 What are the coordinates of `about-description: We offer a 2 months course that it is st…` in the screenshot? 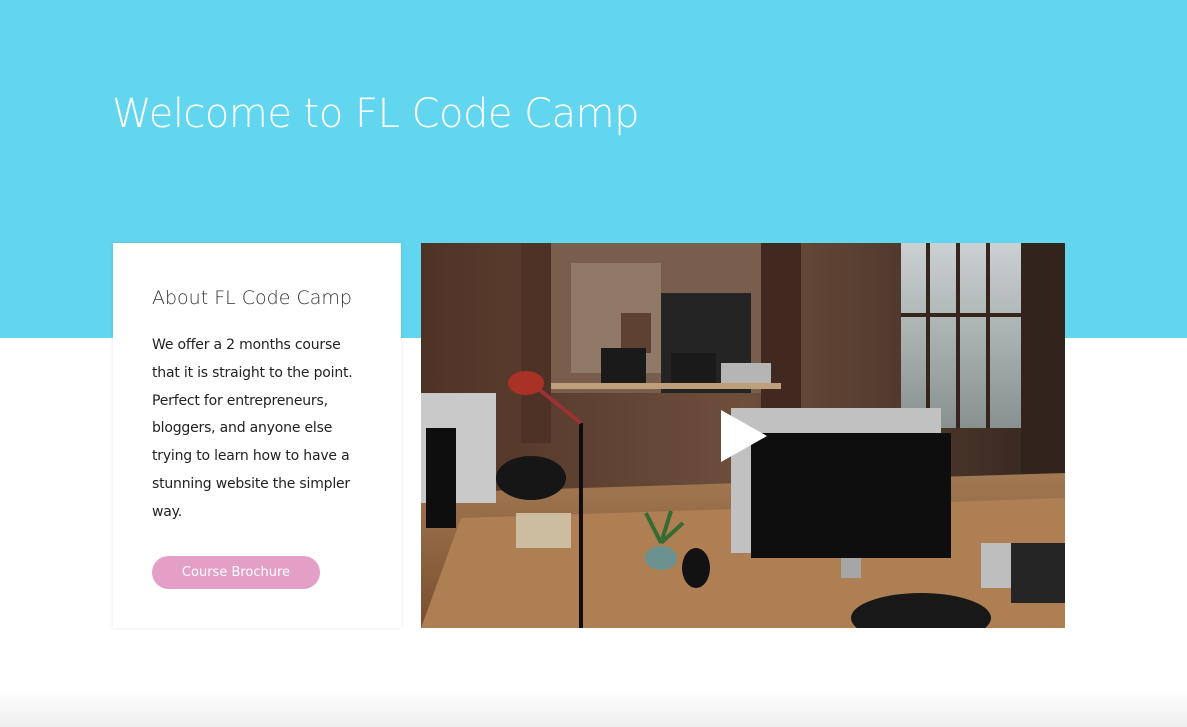 It's located at (252, 428).